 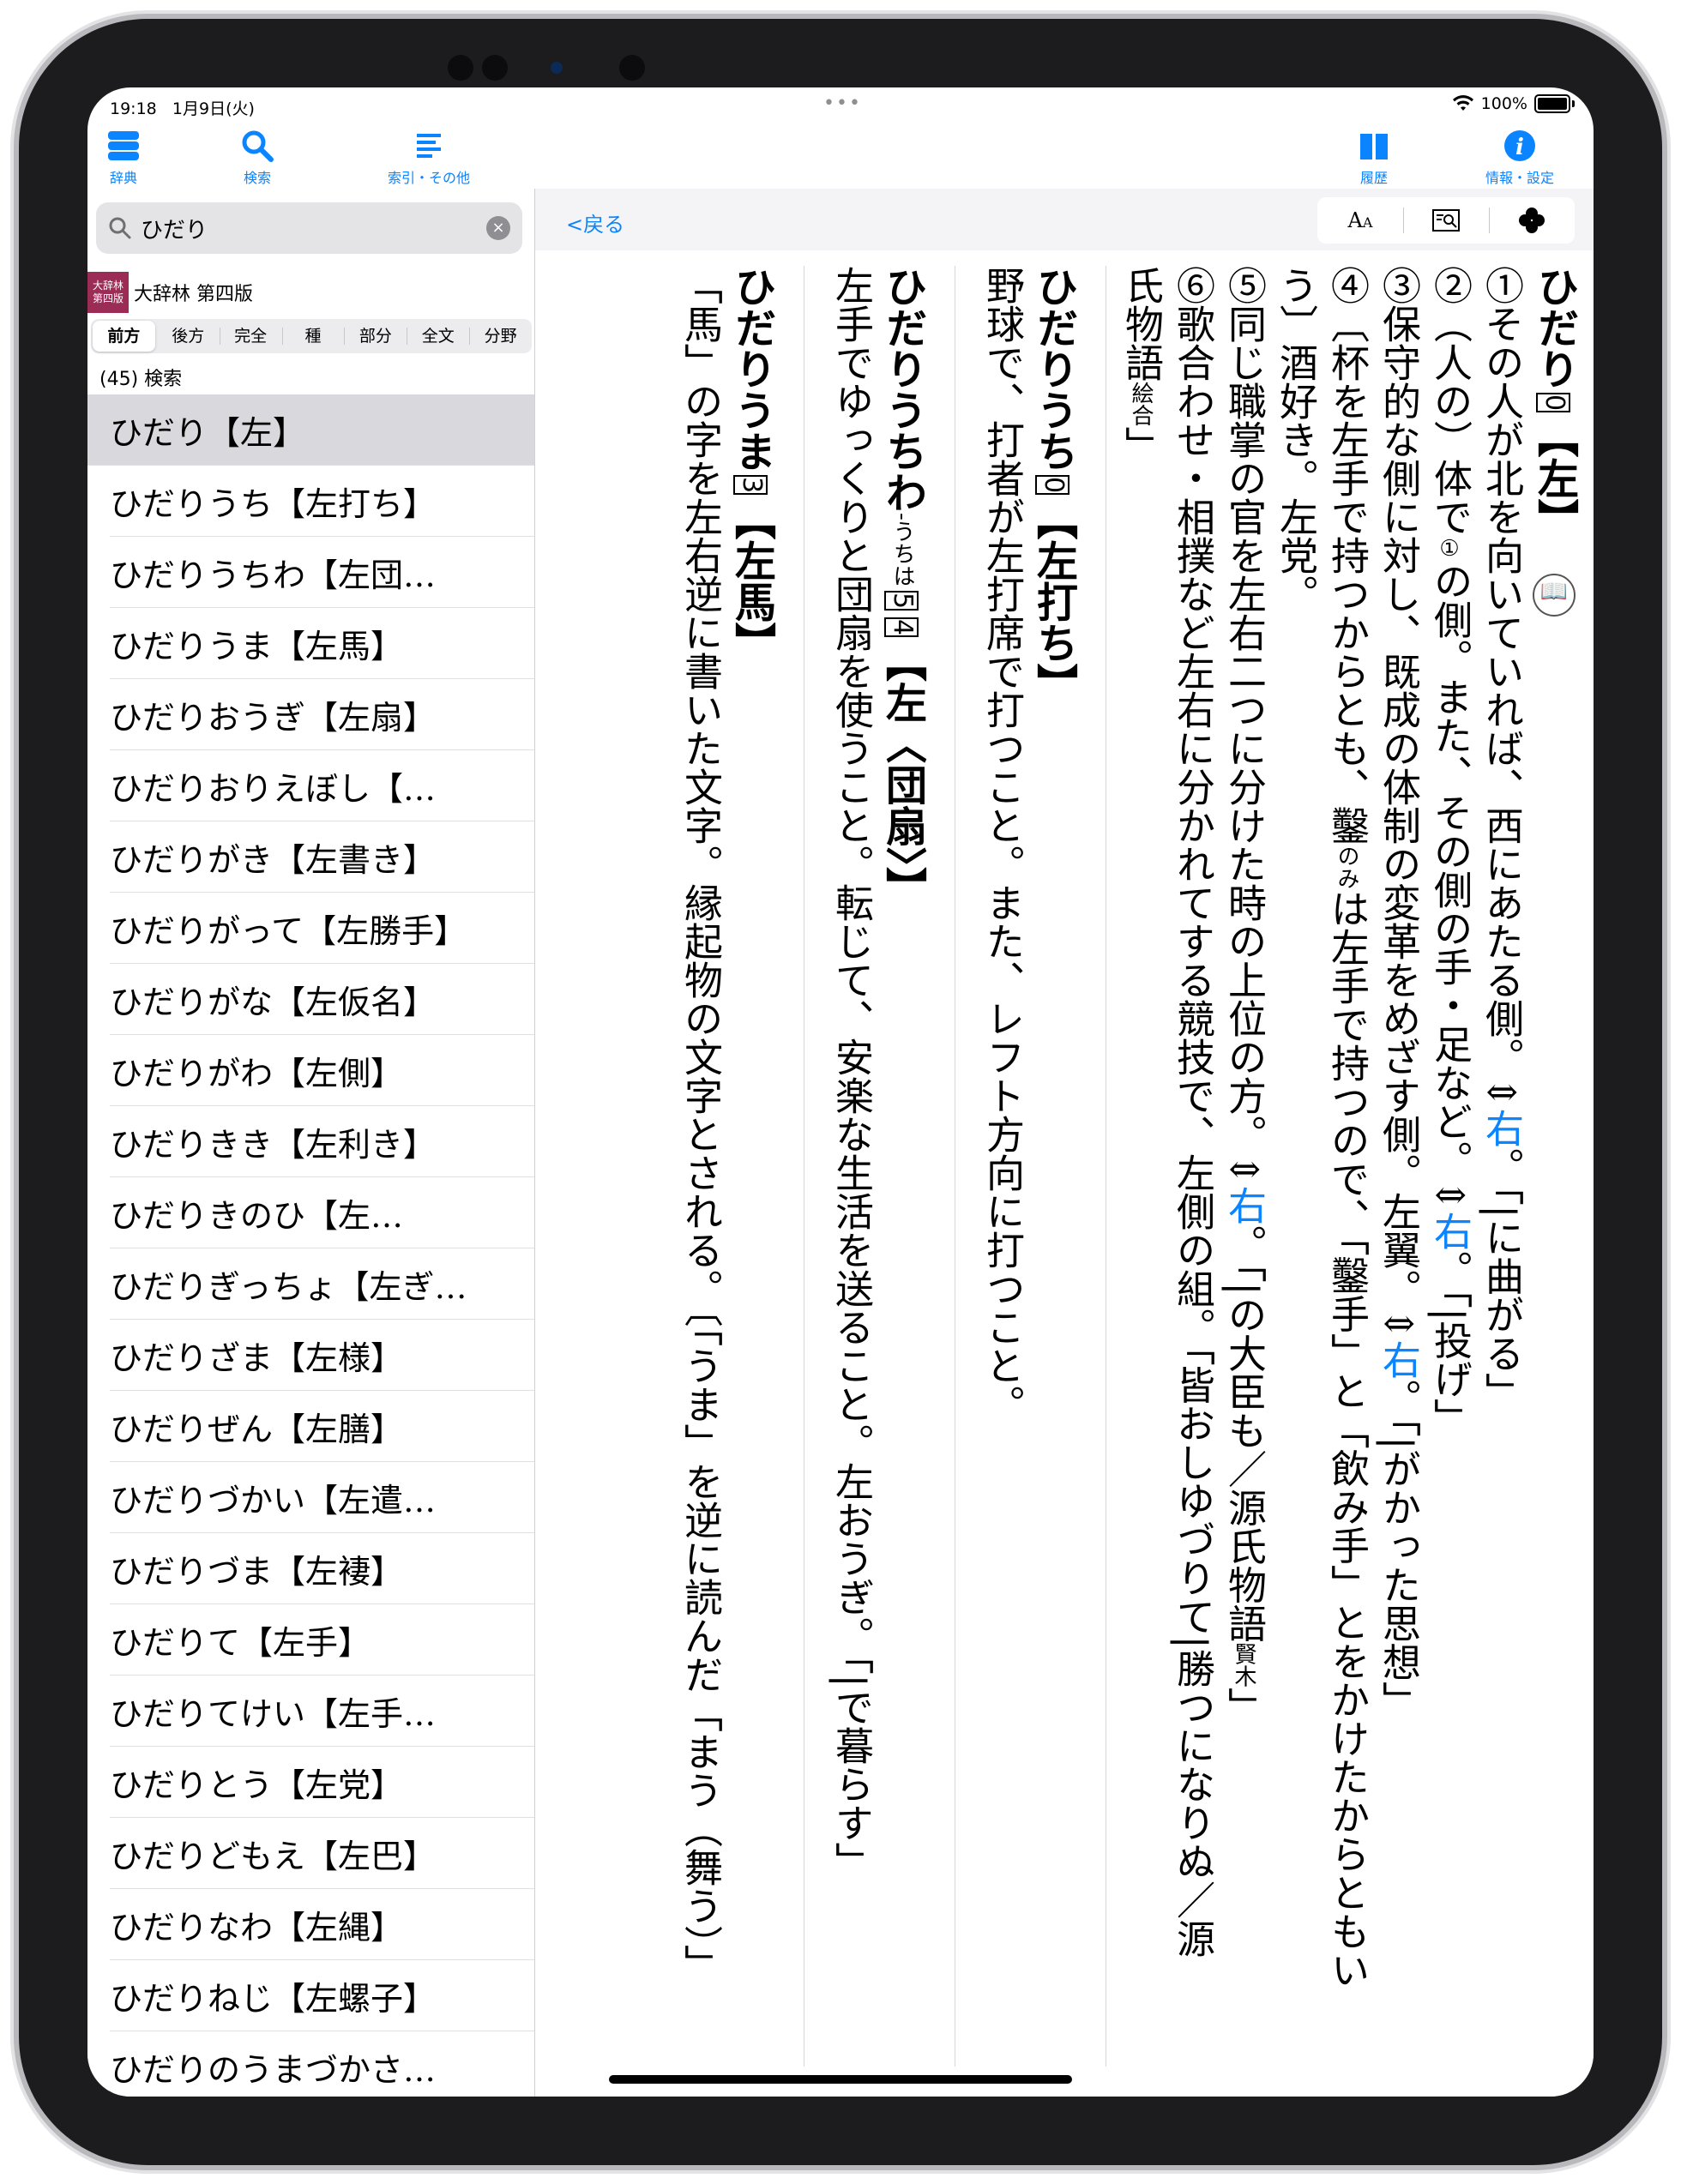 I want to click on sense-text: 野球で、打者が左打席で打つこと。また、レフト方向に打つこと。, so click(x=1002, y=844).